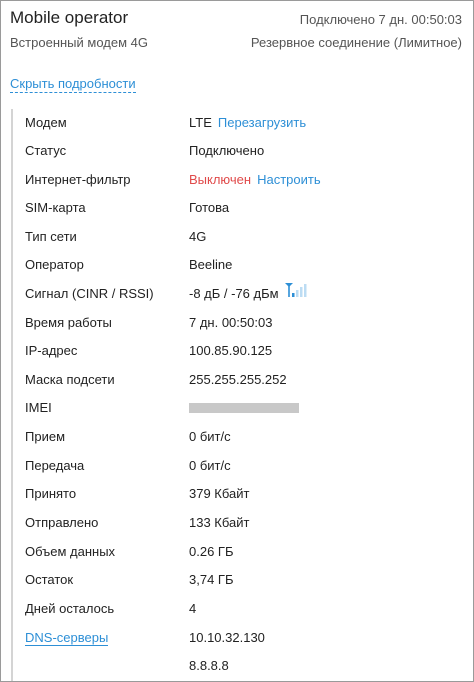 Image resolution: width=474 pixels, height=682 pixels. Describe the element at coordinates (45, 436) in the screenshot. I see `row-label: Прием` at that location.